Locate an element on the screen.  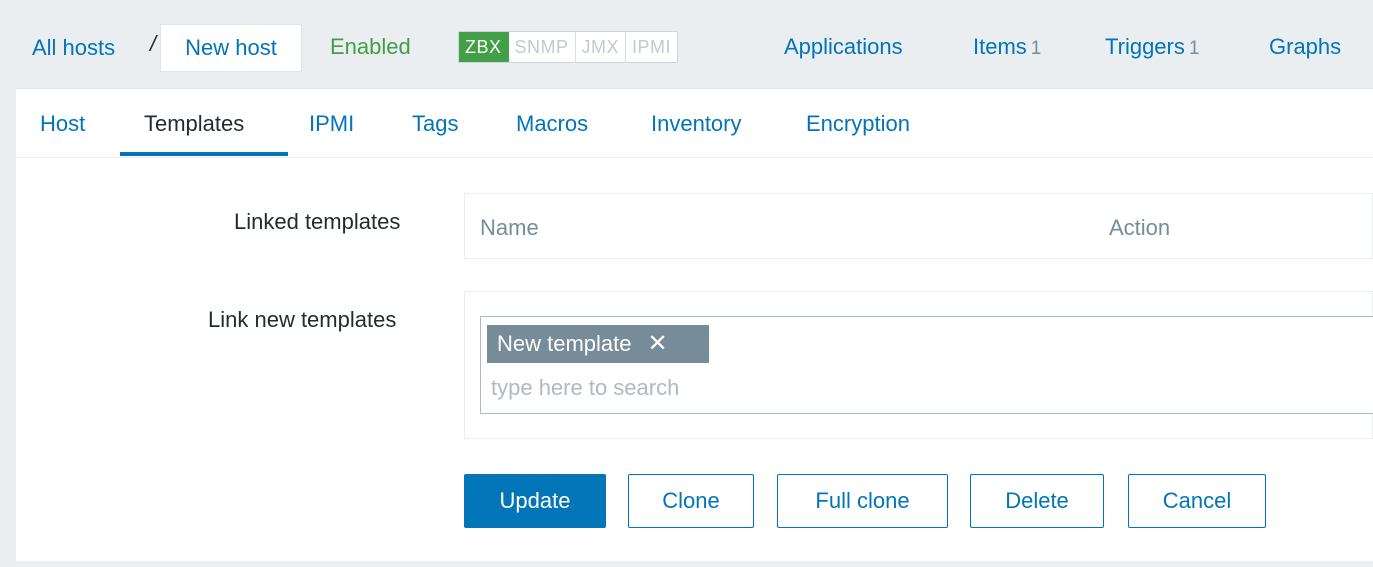
tab-tags: Tags is located at coordinates (435, 124).